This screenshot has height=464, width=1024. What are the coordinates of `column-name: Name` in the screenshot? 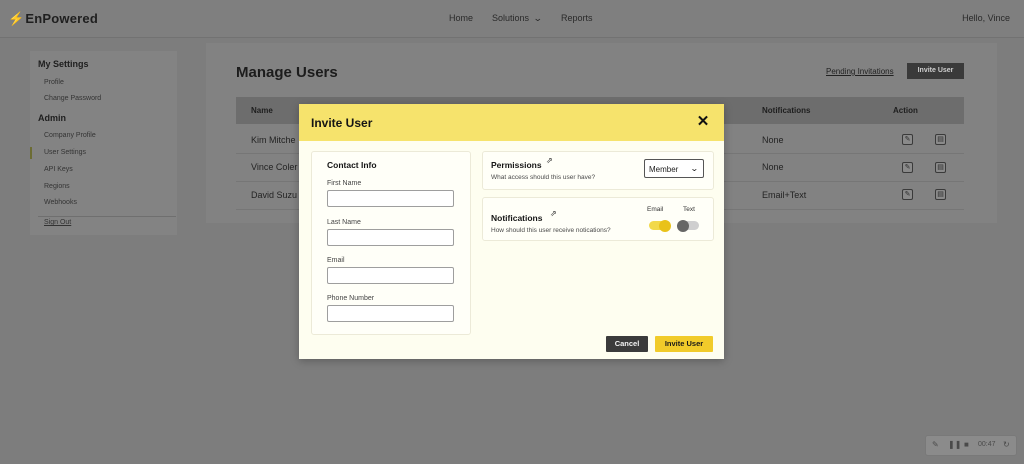 It's located at (262, 110).